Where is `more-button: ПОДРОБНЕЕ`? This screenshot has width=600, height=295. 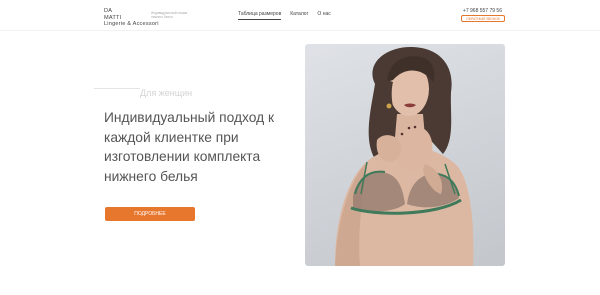
more-button: ПОДРОБНЕЕ is located at coordinates (150, 214).